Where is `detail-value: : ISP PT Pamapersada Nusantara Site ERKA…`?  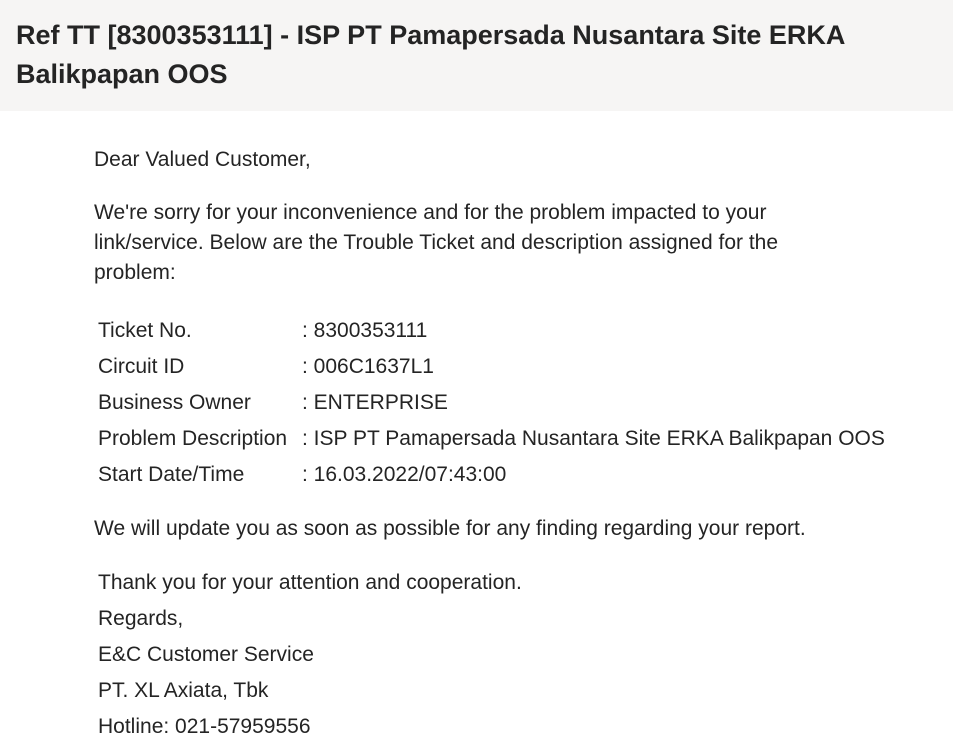
detail-value: : ISP PT Pamapersada Nusantara Site ERKA… is located at coordinates (593, 438).